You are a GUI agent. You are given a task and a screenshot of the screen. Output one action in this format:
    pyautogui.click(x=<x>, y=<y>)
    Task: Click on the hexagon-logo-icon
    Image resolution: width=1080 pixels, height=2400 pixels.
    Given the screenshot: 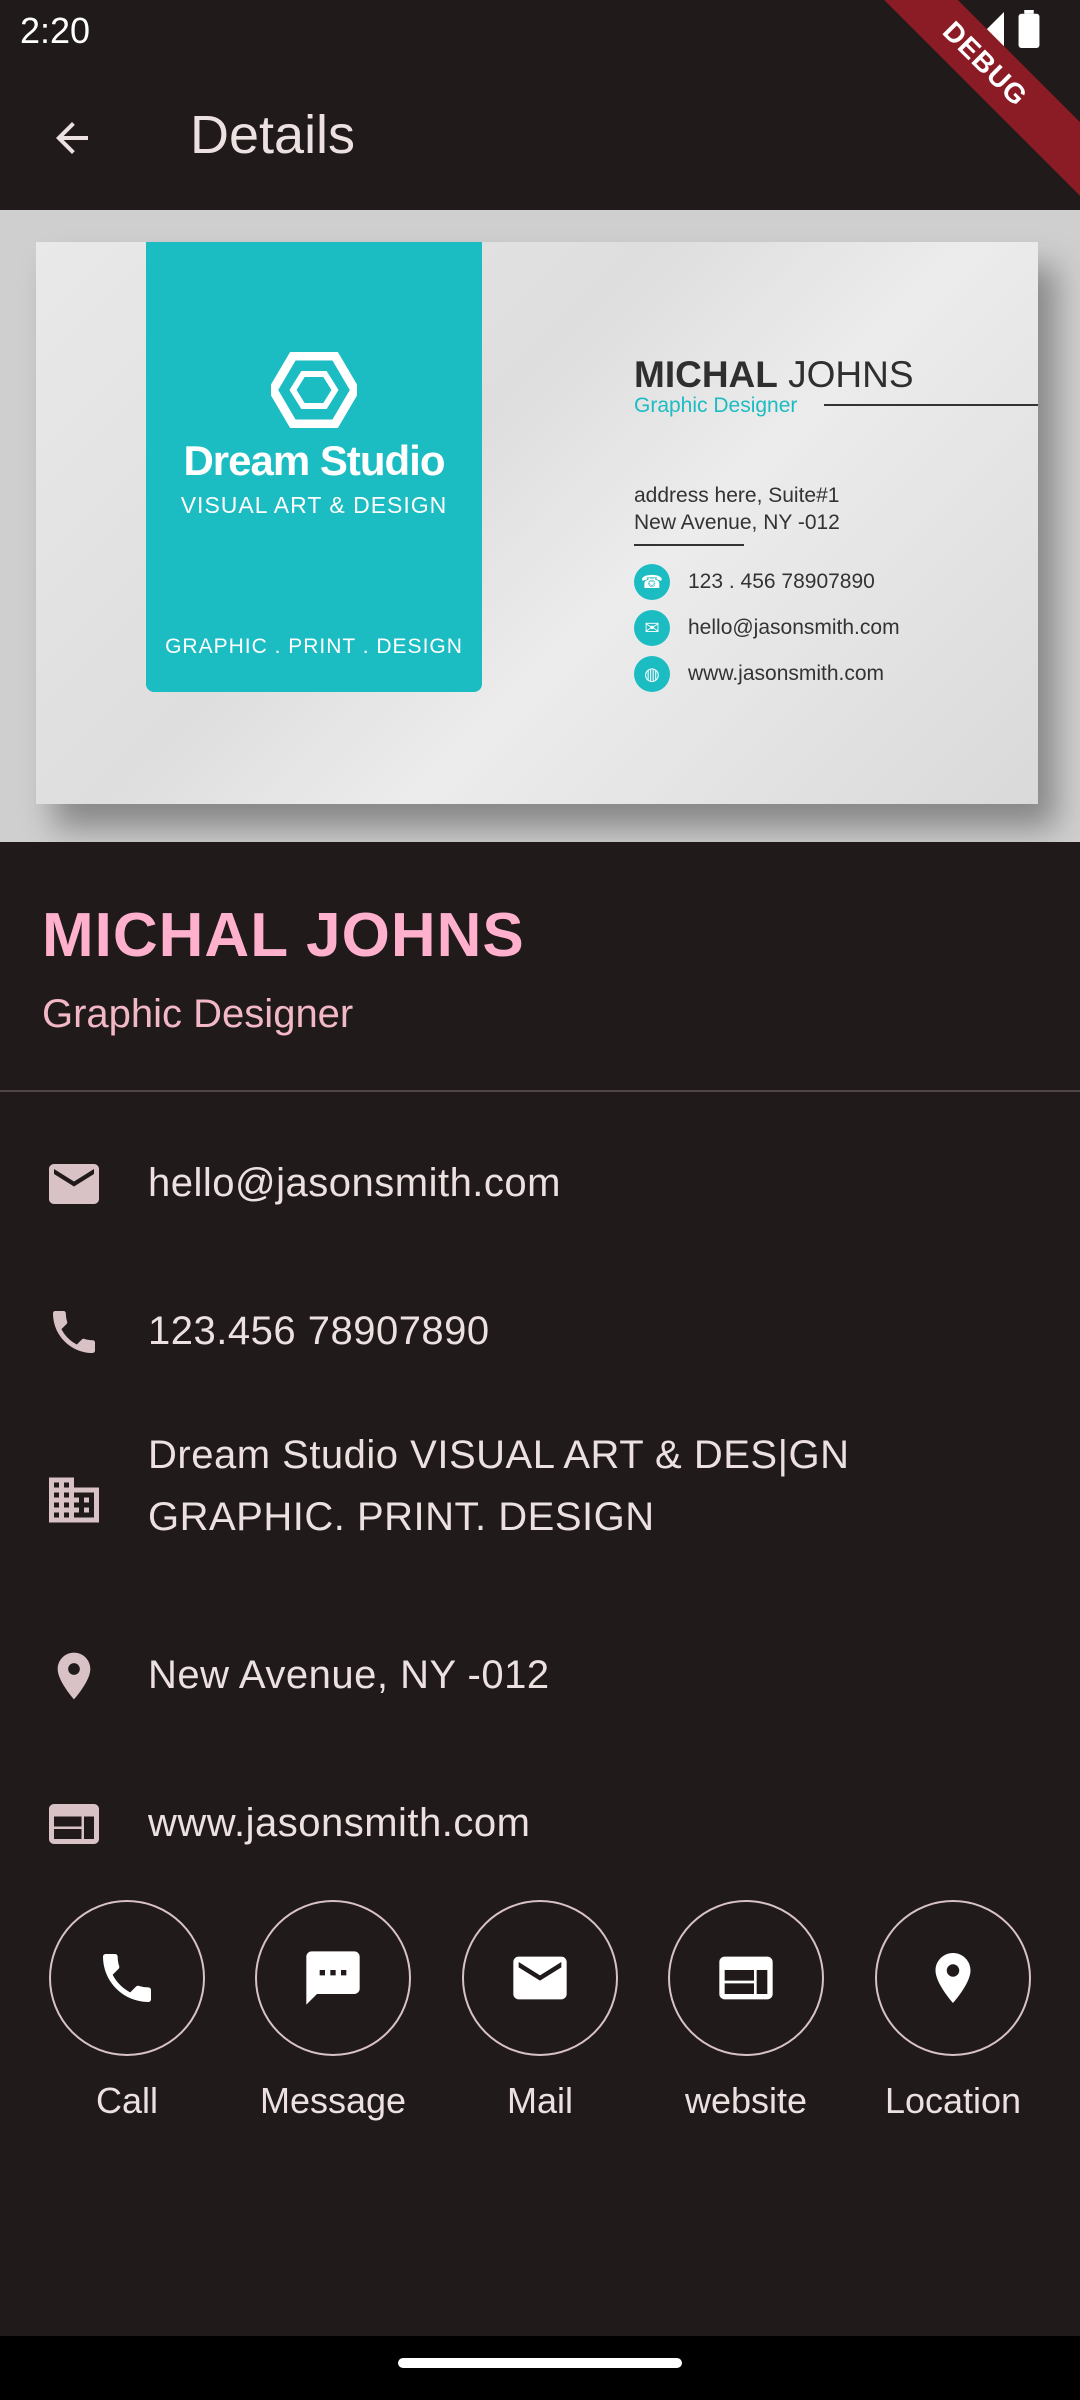 What is the action you would take?
    pyautogui.click(x=314, y=390)
    